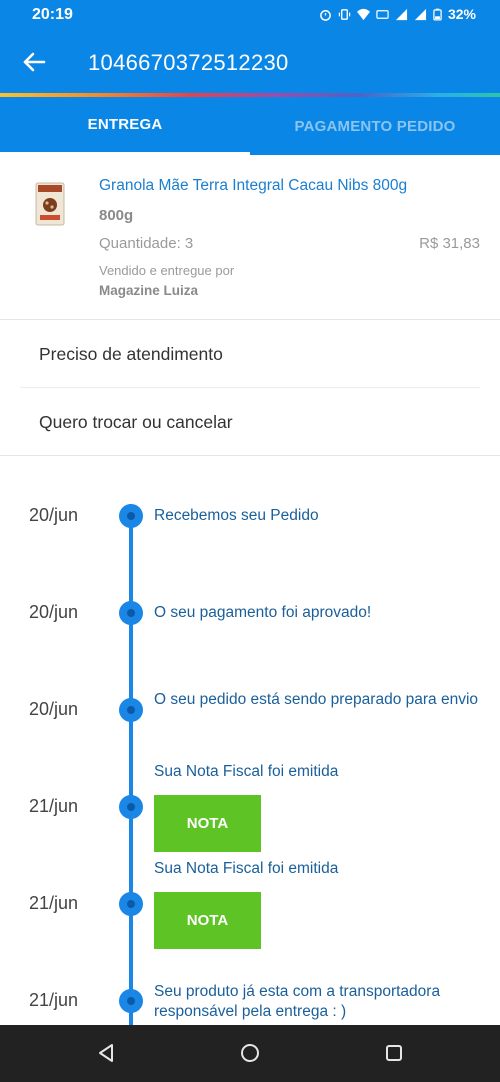 The height and width of the screenshot is (1082, 500). I want to click on exchange-or-cancel-item: Quero trocar ou cancelar, so click(250, 422).